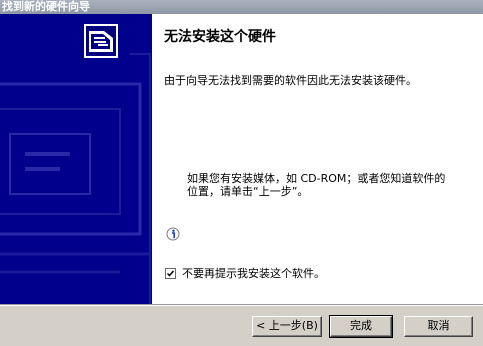  What do you see at coordinates (438, 326) in the screenshot?
I see `cancel-button: 取消` at bounding box center [438, 326].